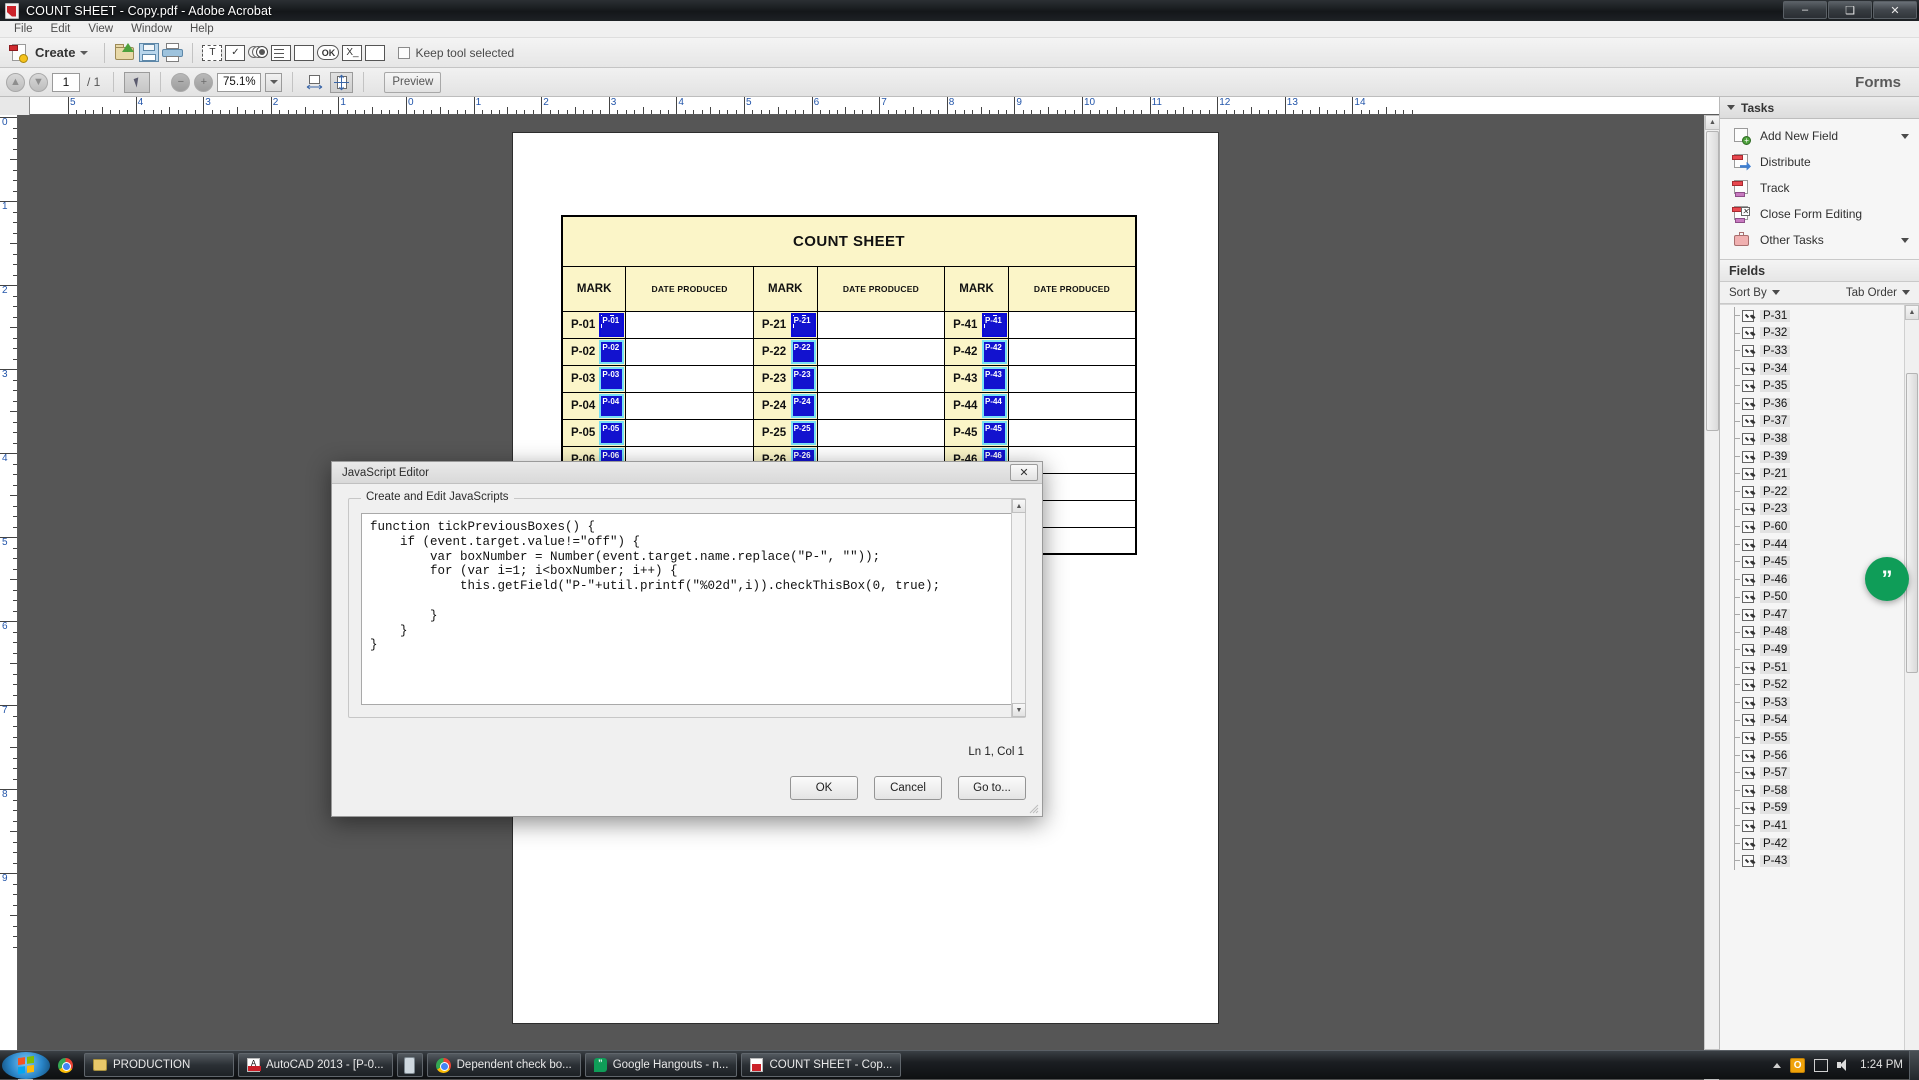 This screenshot has height=1080, width=1919. Describe the element at coordinates (1819, 720) in the screenshot. I see `field-list-item: P-54` at that location.